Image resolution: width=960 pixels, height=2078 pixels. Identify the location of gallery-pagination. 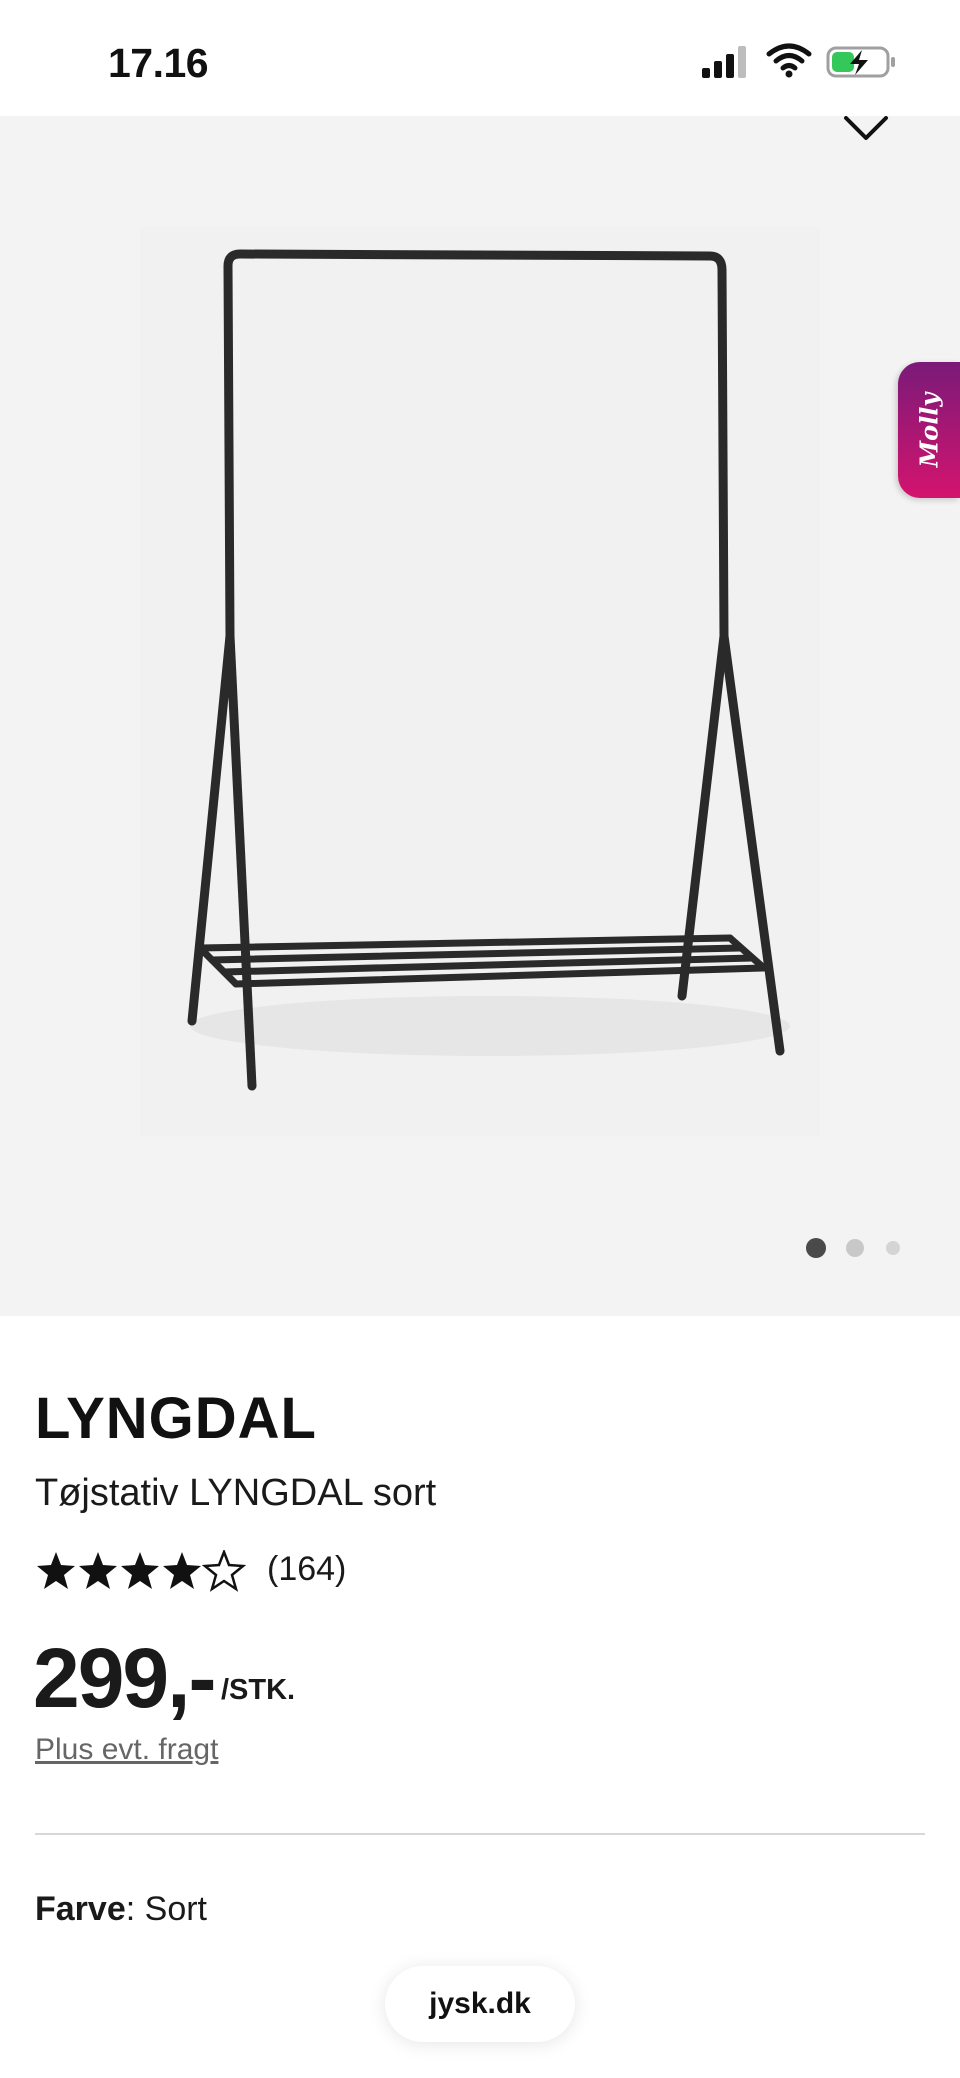
(856, 1248).